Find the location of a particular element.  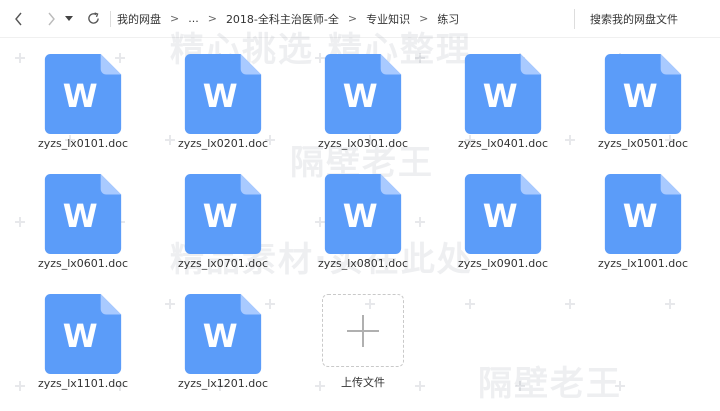

file-item: Wzyzs_lx0901.doc is located at coordinates (503, 214).